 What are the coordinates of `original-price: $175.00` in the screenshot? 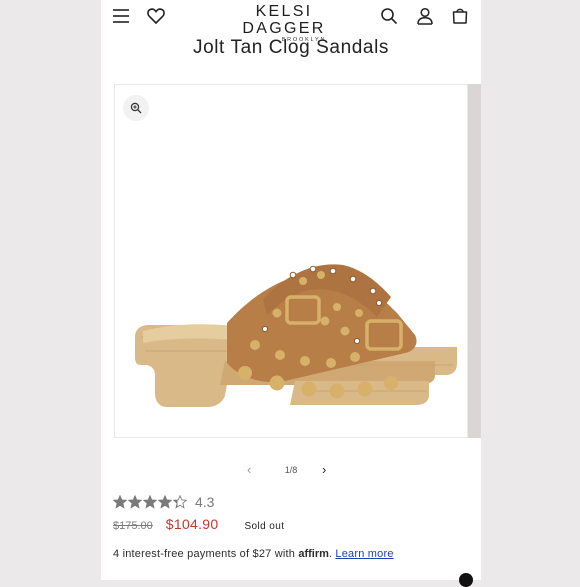 It's located at (133, 526).